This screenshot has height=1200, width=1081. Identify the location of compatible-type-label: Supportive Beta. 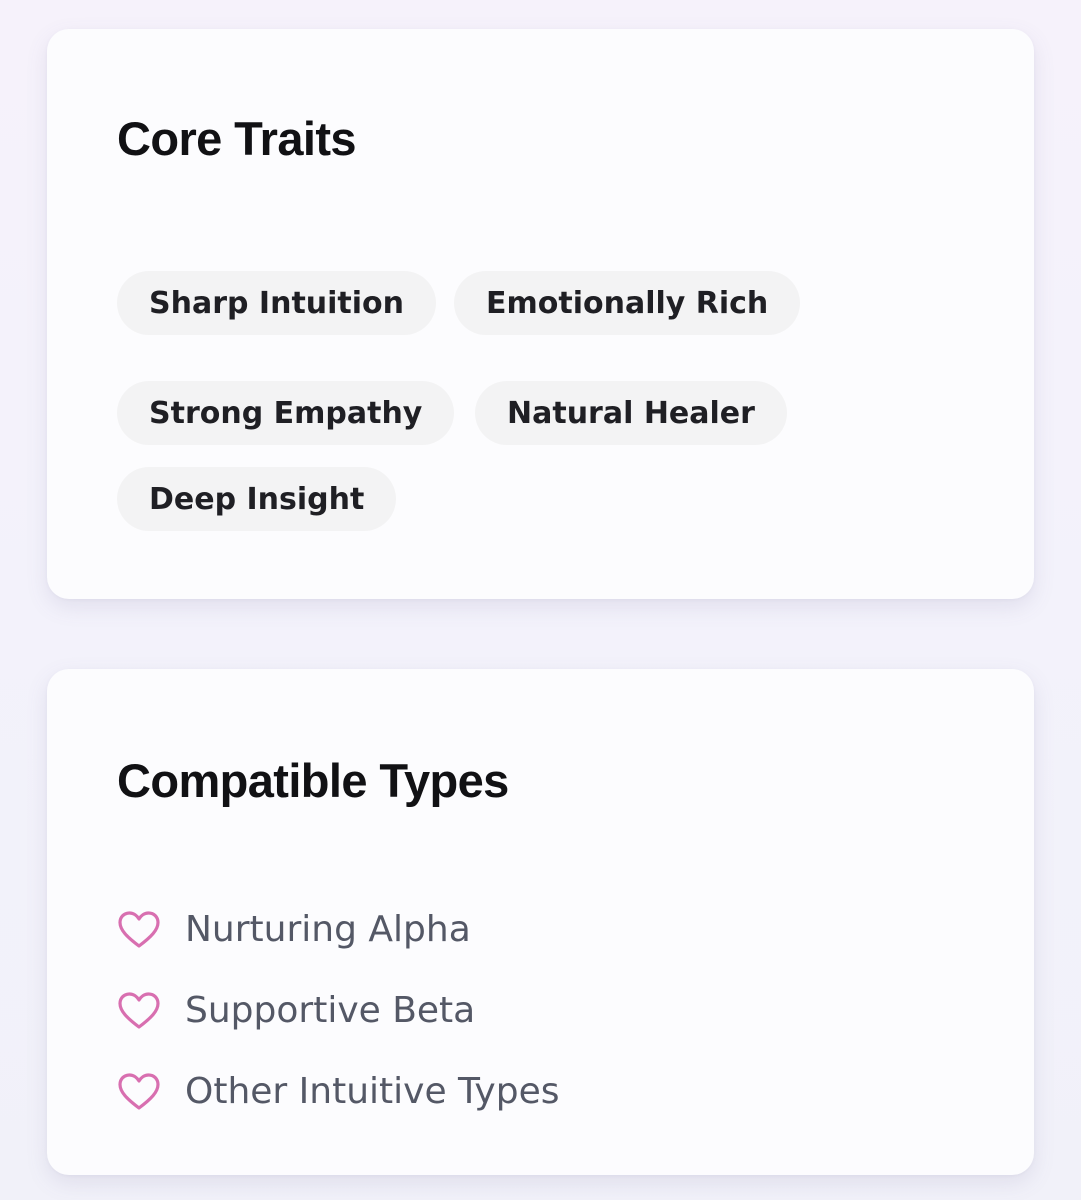
(330, 1010).